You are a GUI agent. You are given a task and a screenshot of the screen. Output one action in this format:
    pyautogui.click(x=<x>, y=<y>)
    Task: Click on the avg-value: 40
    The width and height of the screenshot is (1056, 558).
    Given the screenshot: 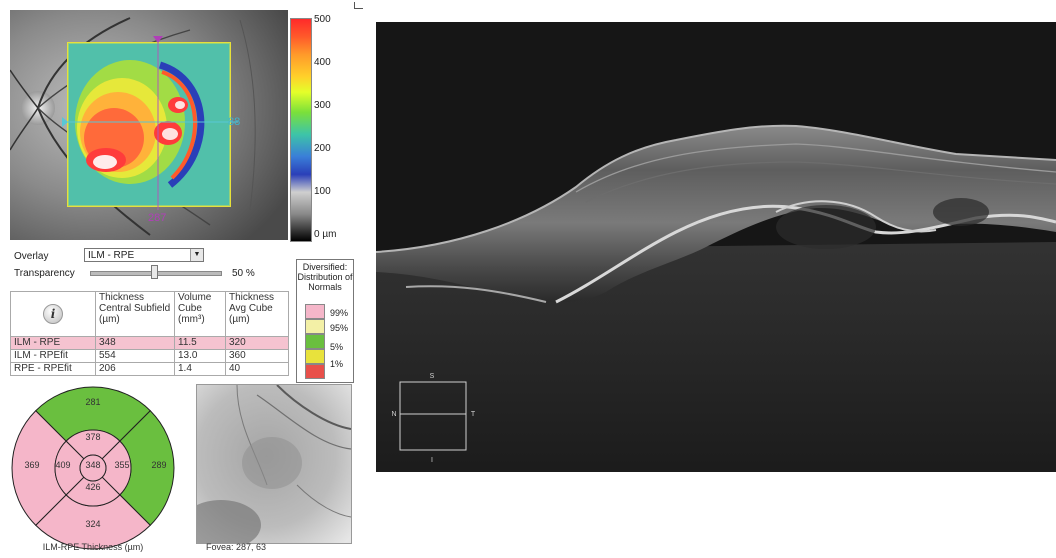 What is the action you would take?
    pyautogui.click(x=257, y=369)
    